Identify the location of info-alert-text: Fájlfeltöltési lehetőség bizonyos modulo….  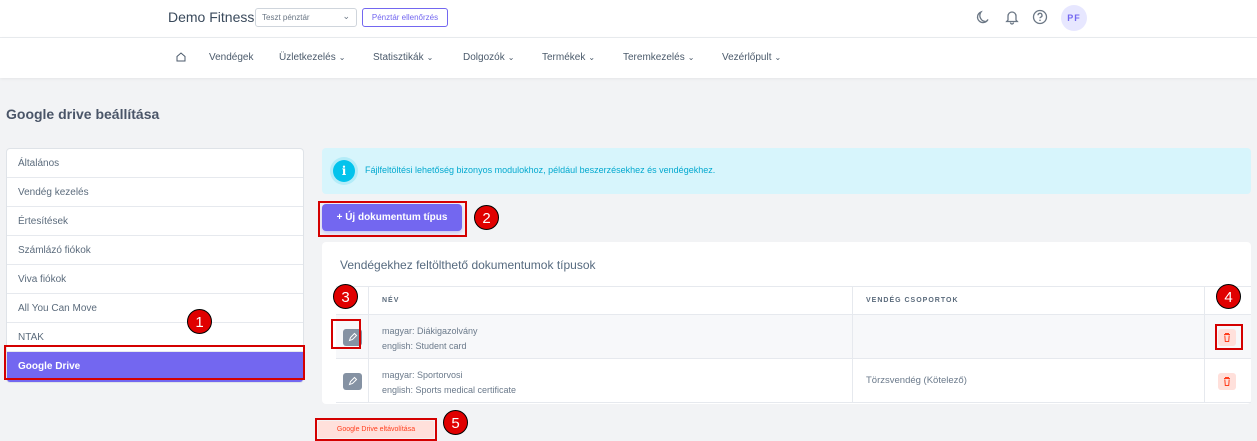
(540, 170).